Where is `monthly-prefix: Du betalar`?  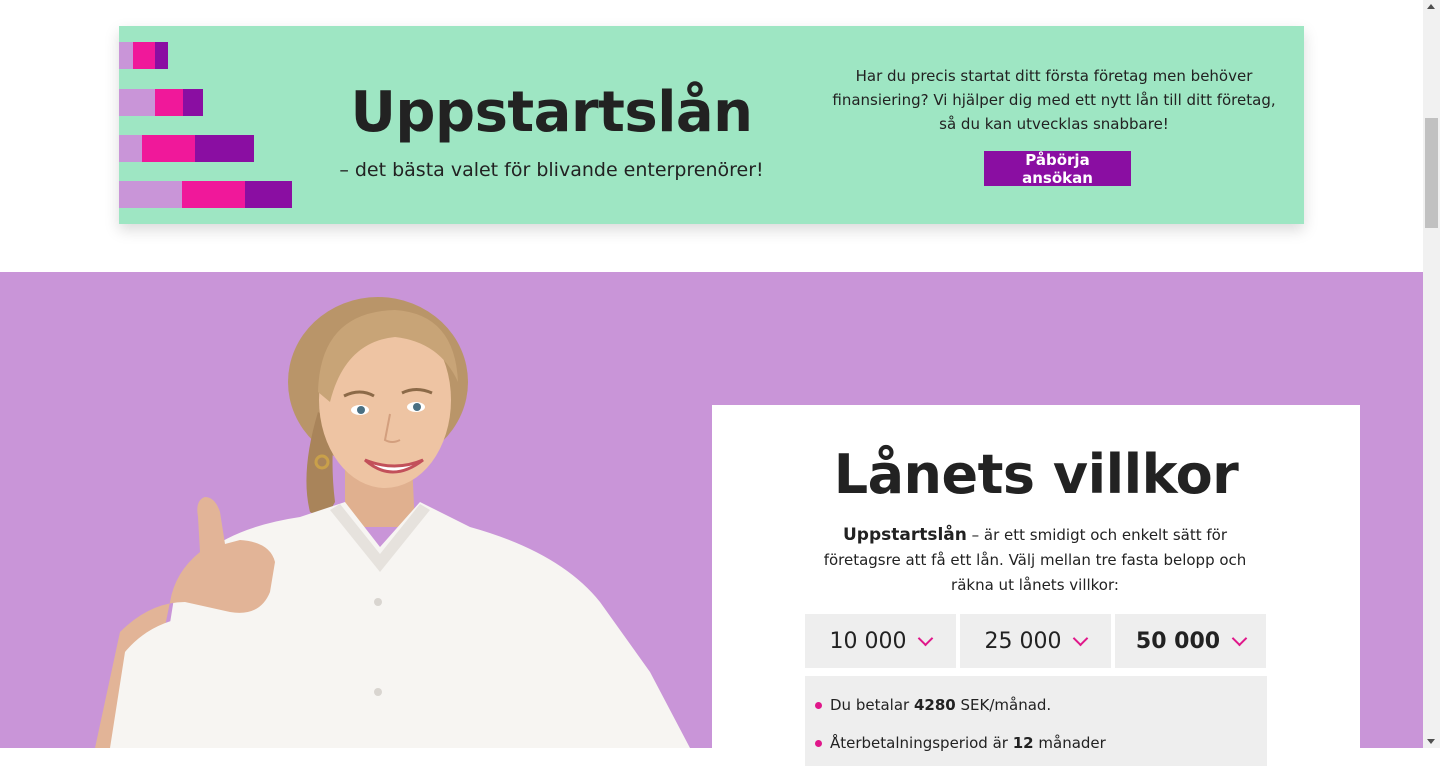
monthly-prefix: Du betalar is located at coordinates (870, 705).